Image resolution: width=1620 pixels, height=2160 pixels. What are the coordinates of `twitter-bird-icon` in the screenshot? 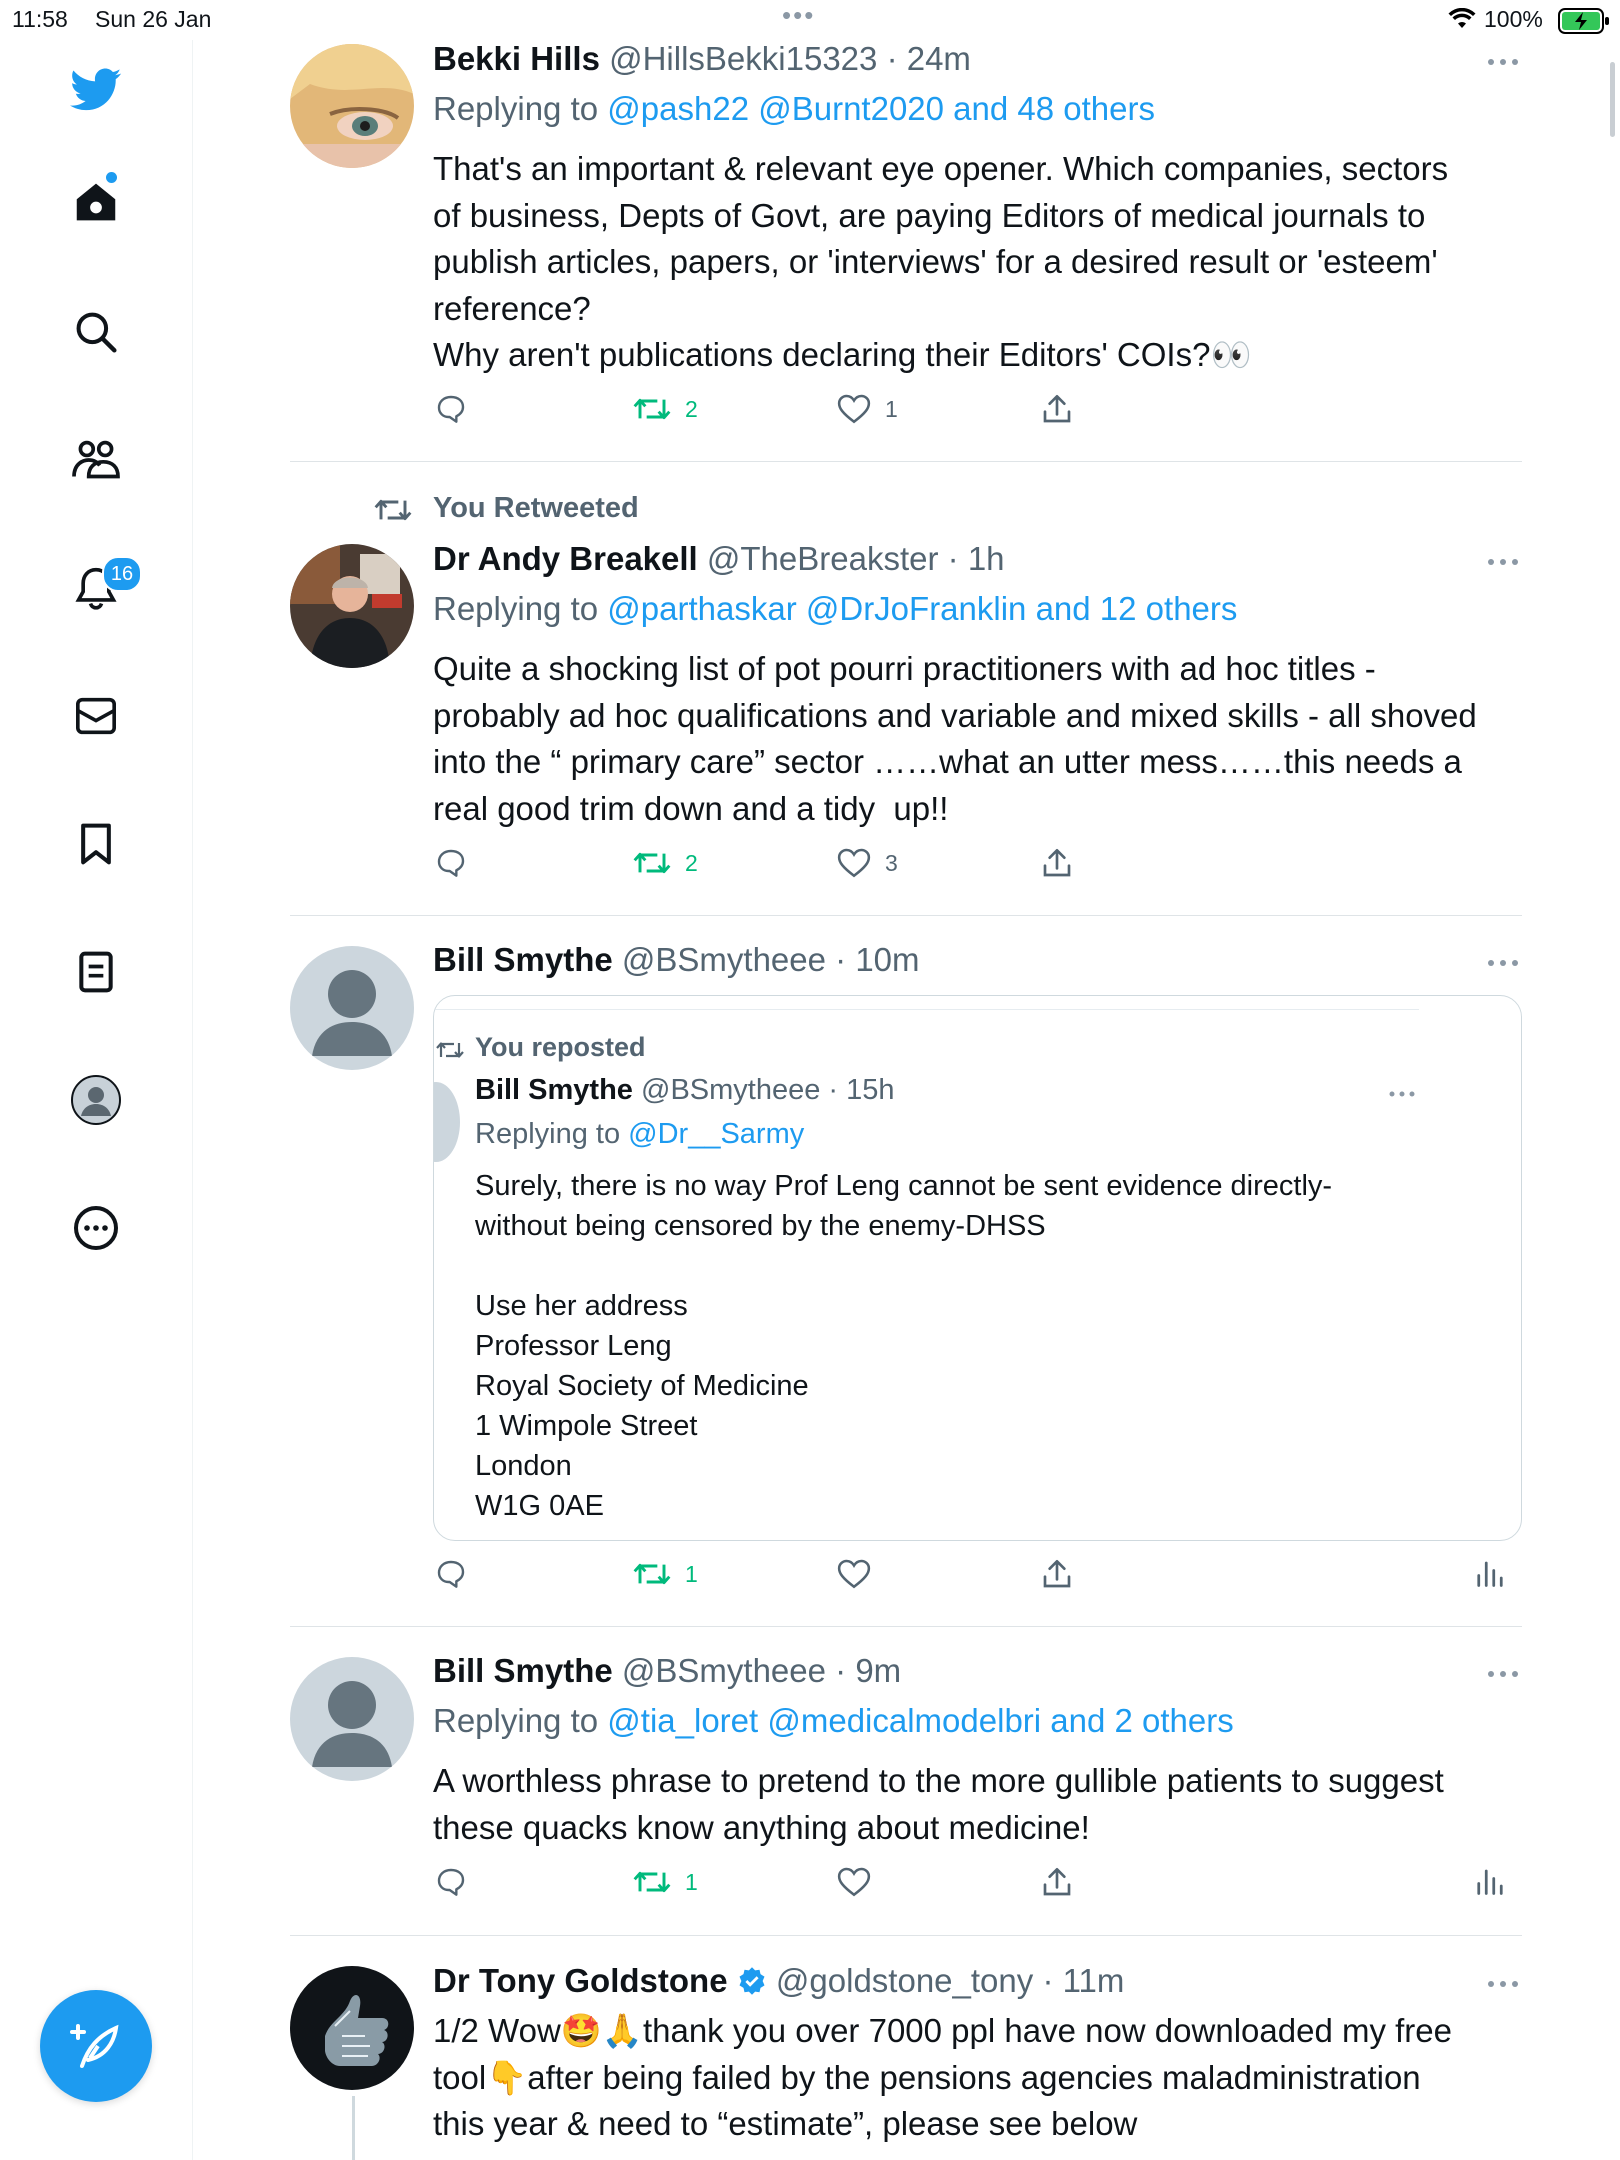 It's located at (96, 90).